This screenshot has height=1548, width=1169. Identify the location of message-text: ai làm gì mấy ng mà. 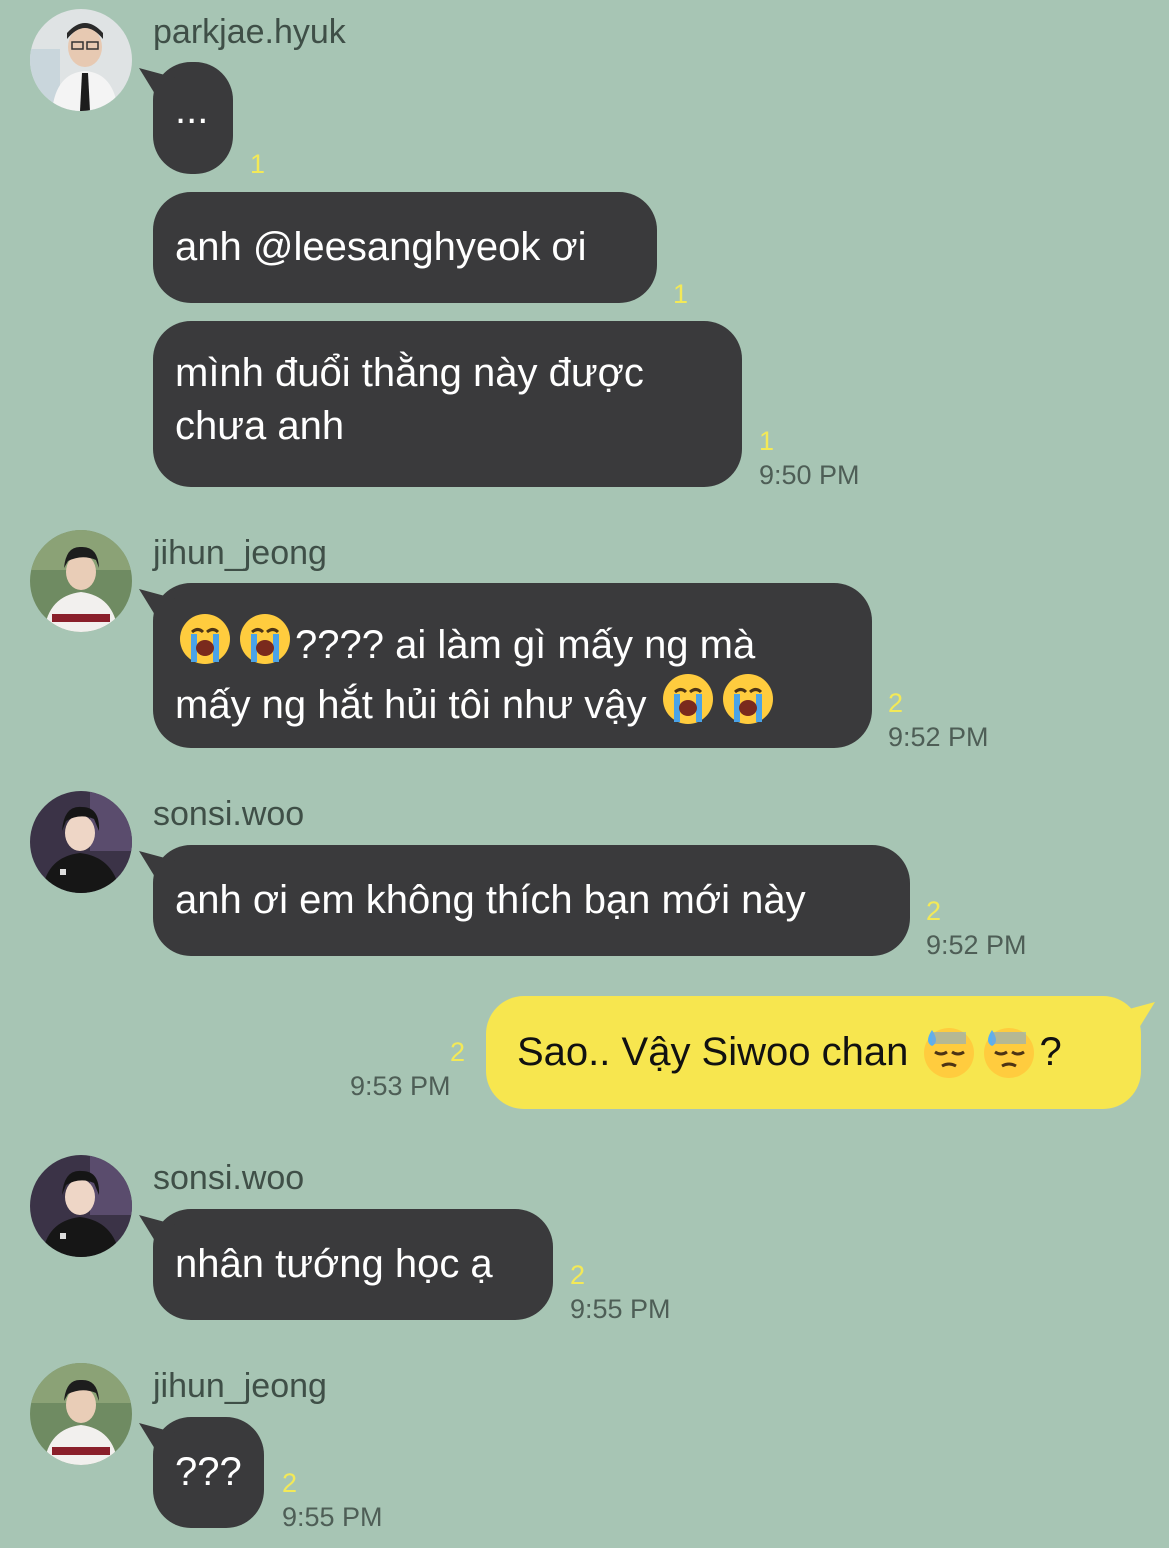
(569, 645).